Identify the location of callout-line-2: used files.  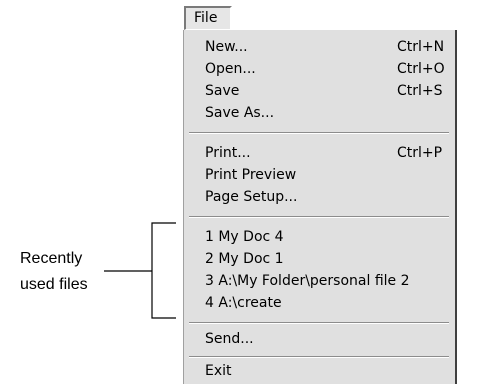
(54, 284).